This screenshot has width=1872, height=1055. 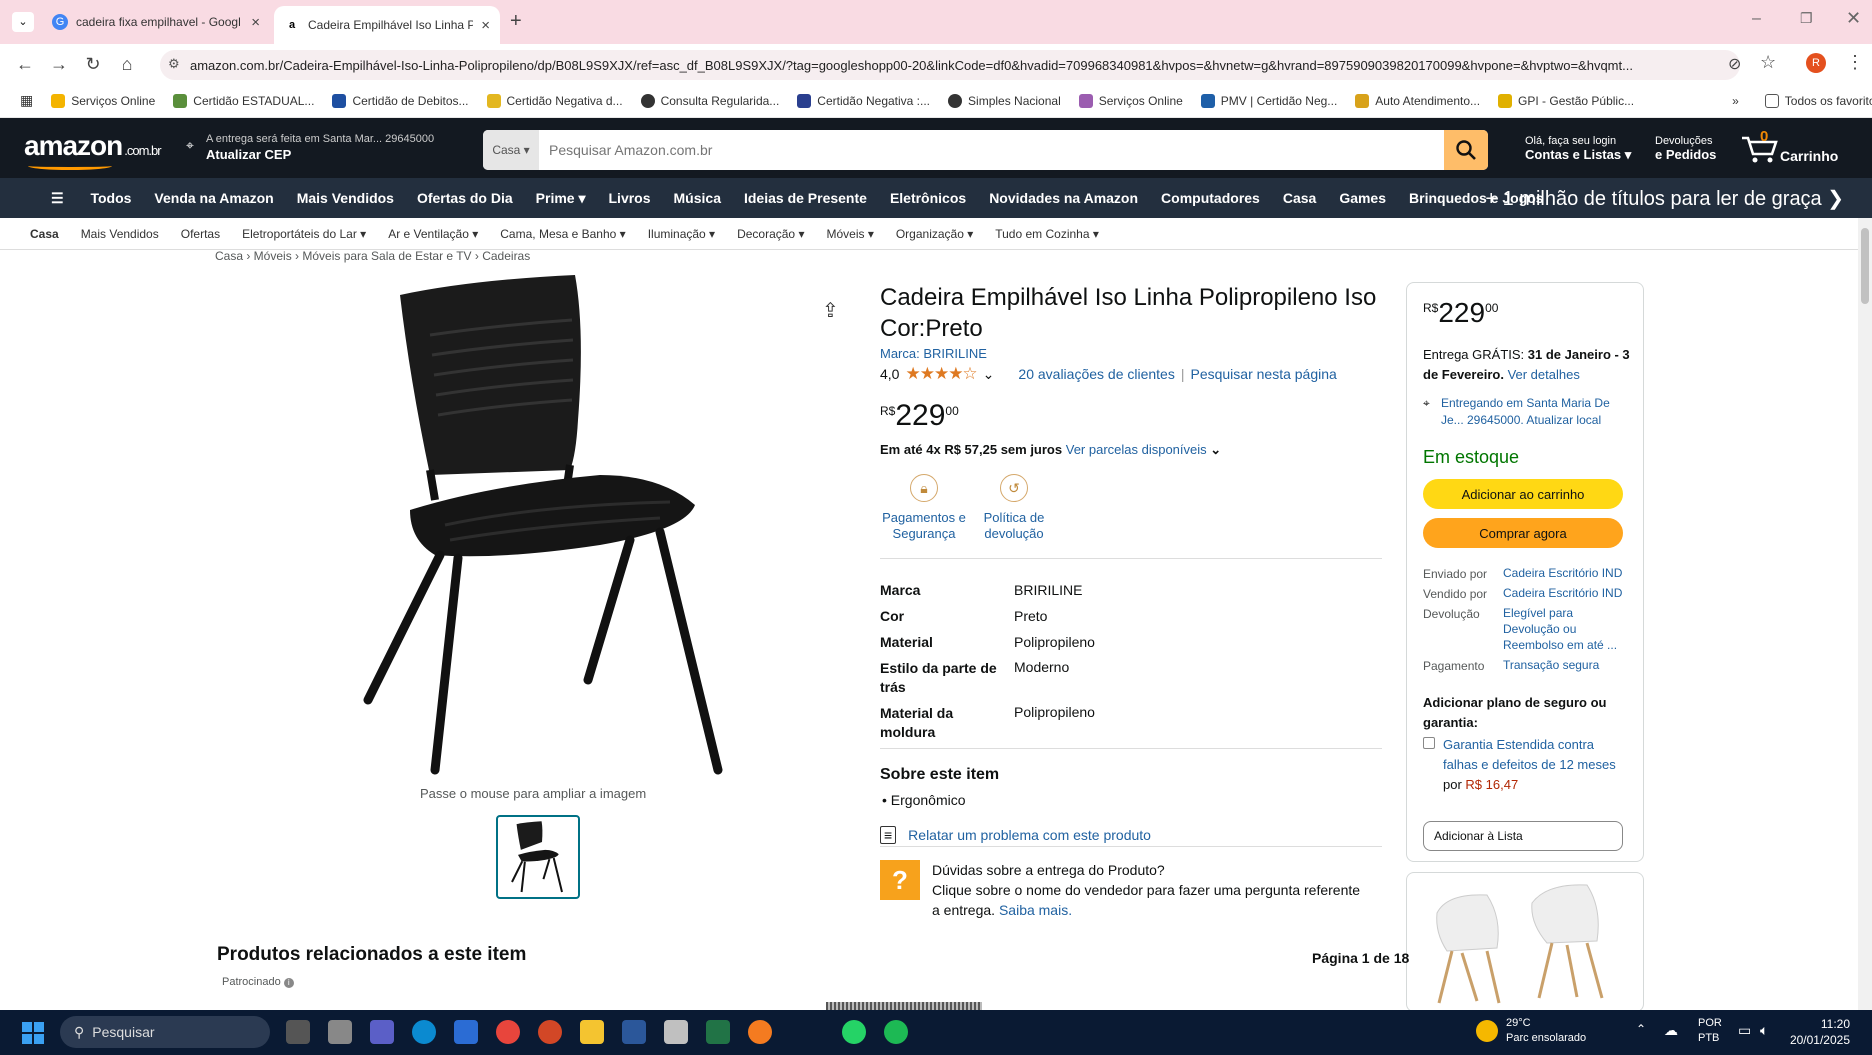 I want to click on home-icon: ⌂, so click(x=127, y=64).